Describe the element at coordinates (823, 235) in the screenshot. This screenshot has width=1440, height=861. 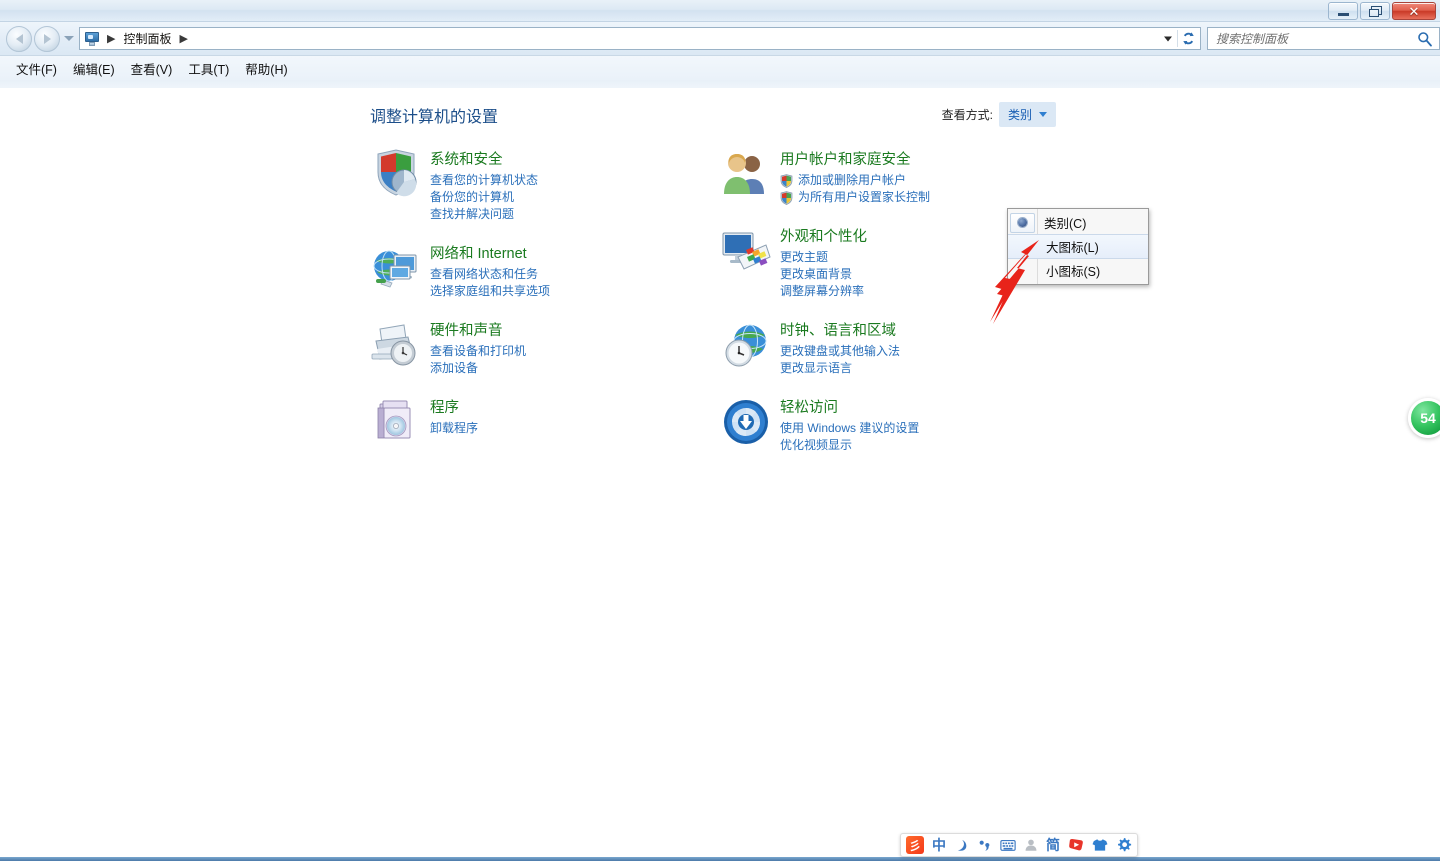
I see `category-appearance-and-personalization-title: 外观和个性化` at that location.